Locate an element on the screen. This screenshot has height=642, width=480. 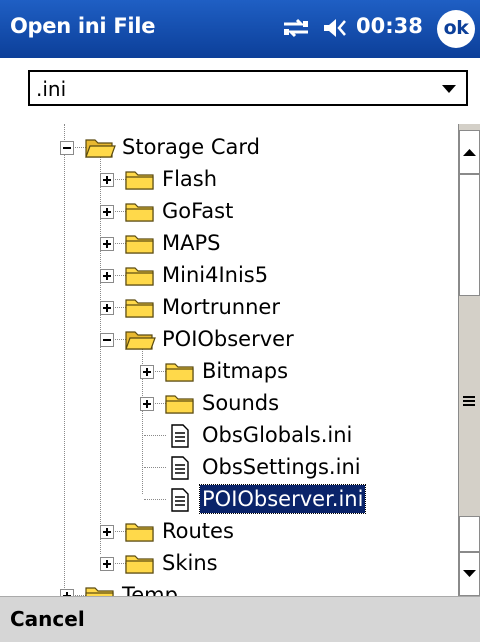
chevron-down-icon is located at coordinates (449, 89).